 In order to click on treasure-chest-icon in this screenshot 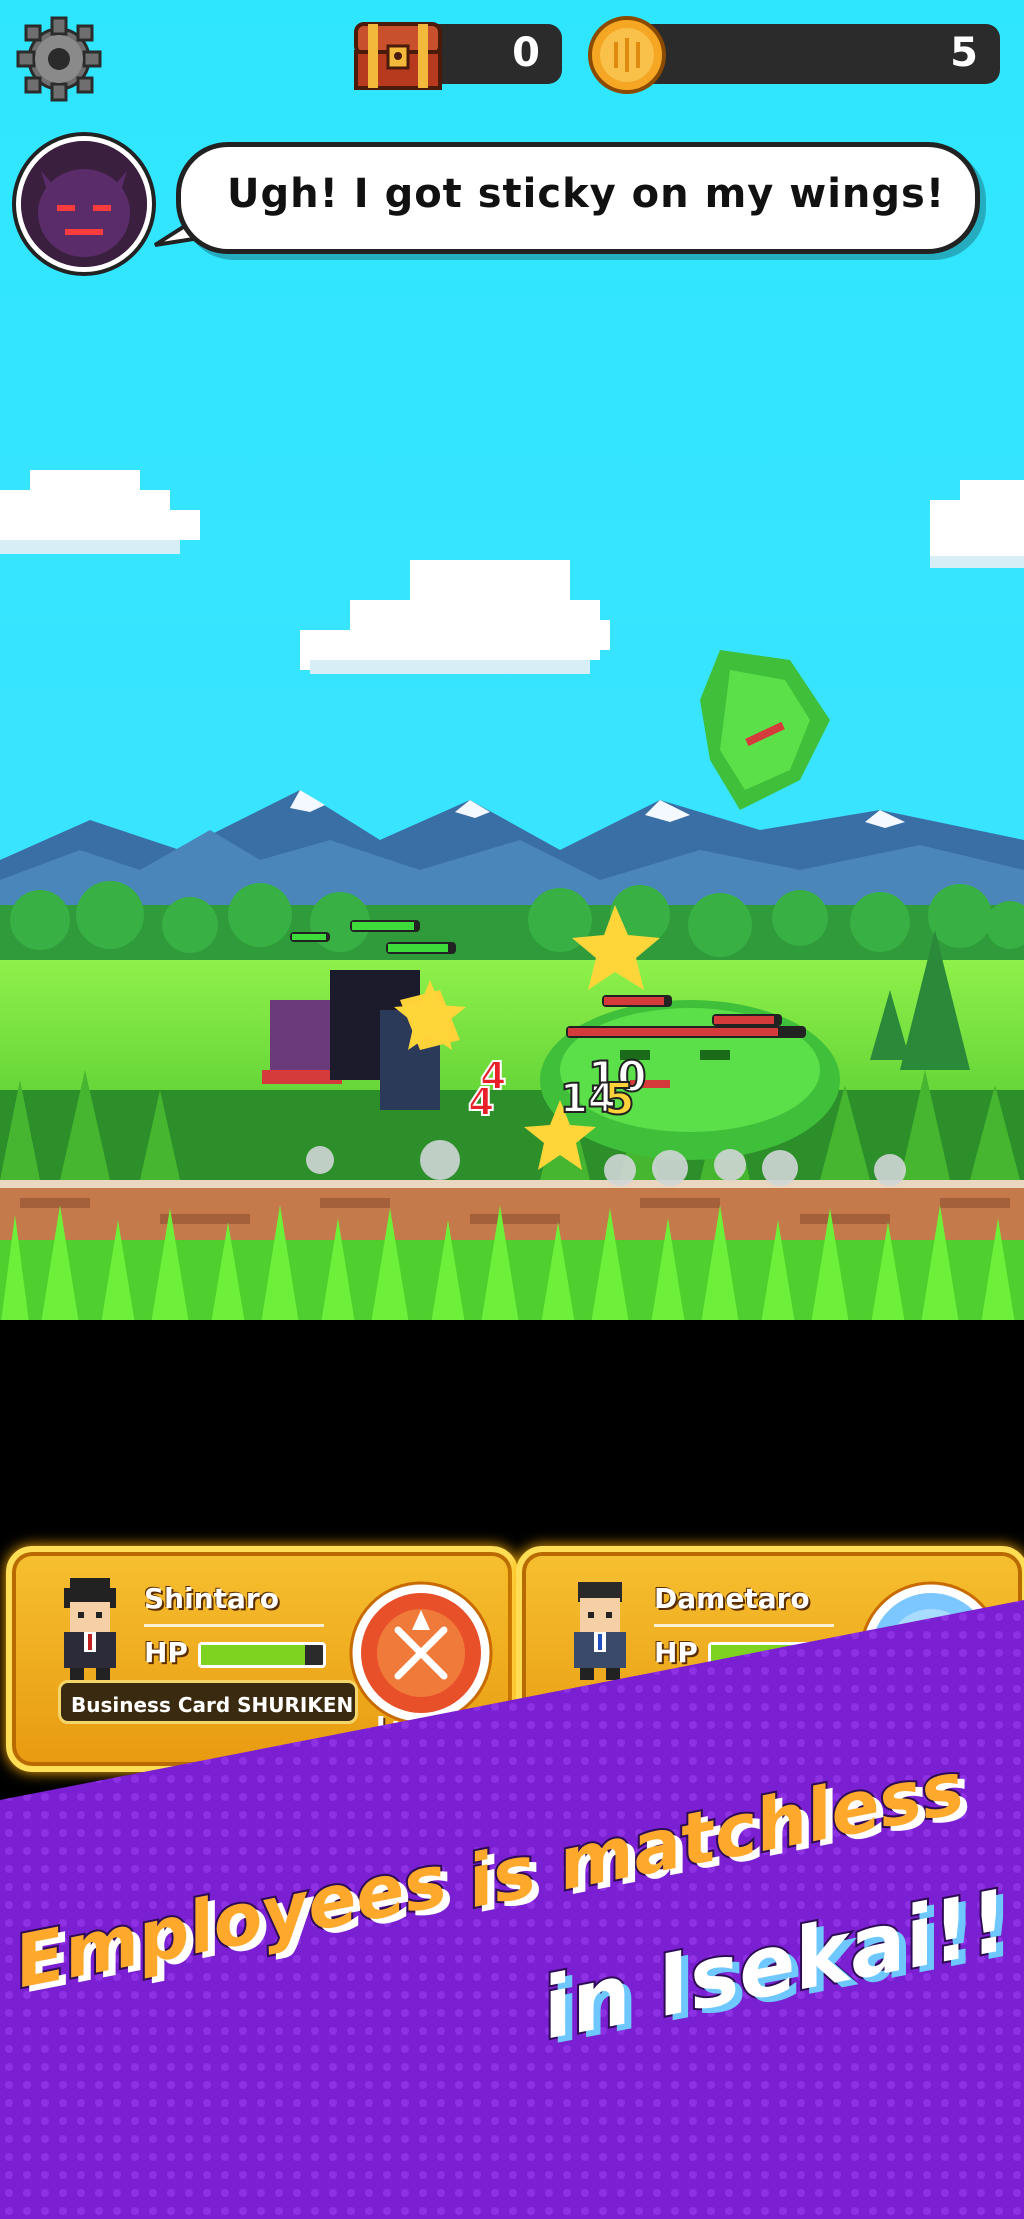, I will do `click(398, 56)`.